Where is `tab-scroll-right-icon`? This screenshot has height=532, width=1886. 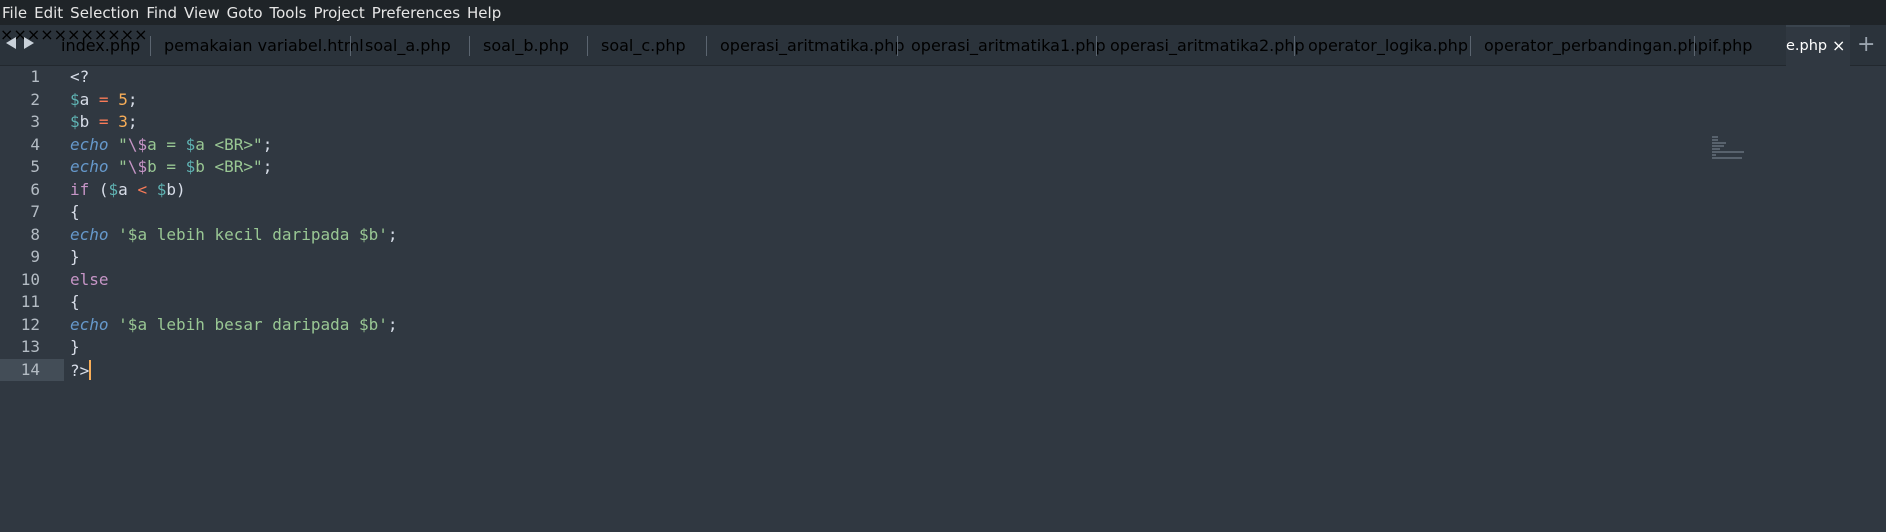 tab-scroll-right-icon is located at coordinates (29, 43).